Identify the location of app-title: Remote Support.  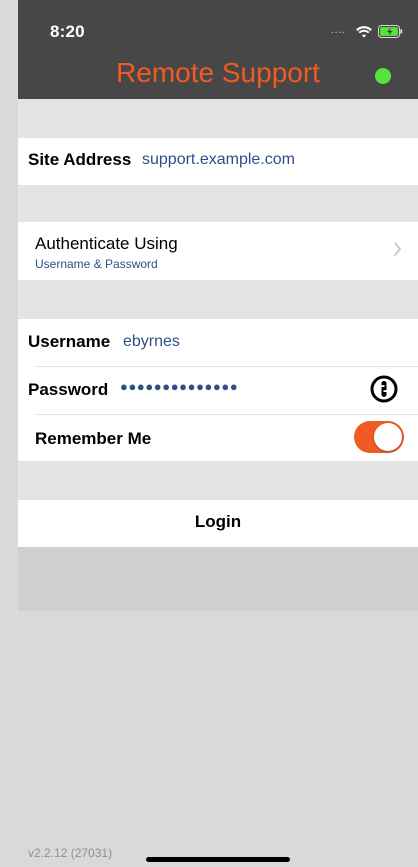
(218, 72).